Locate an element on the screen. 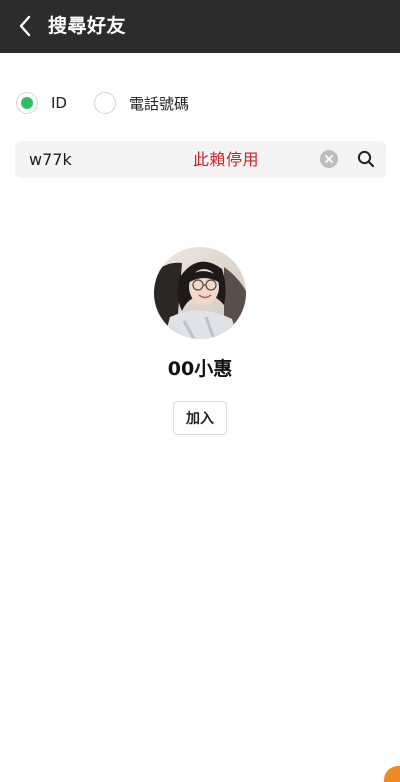 The image size is (400, 782). chevron-left-icon is located at coordinates (25, 26).